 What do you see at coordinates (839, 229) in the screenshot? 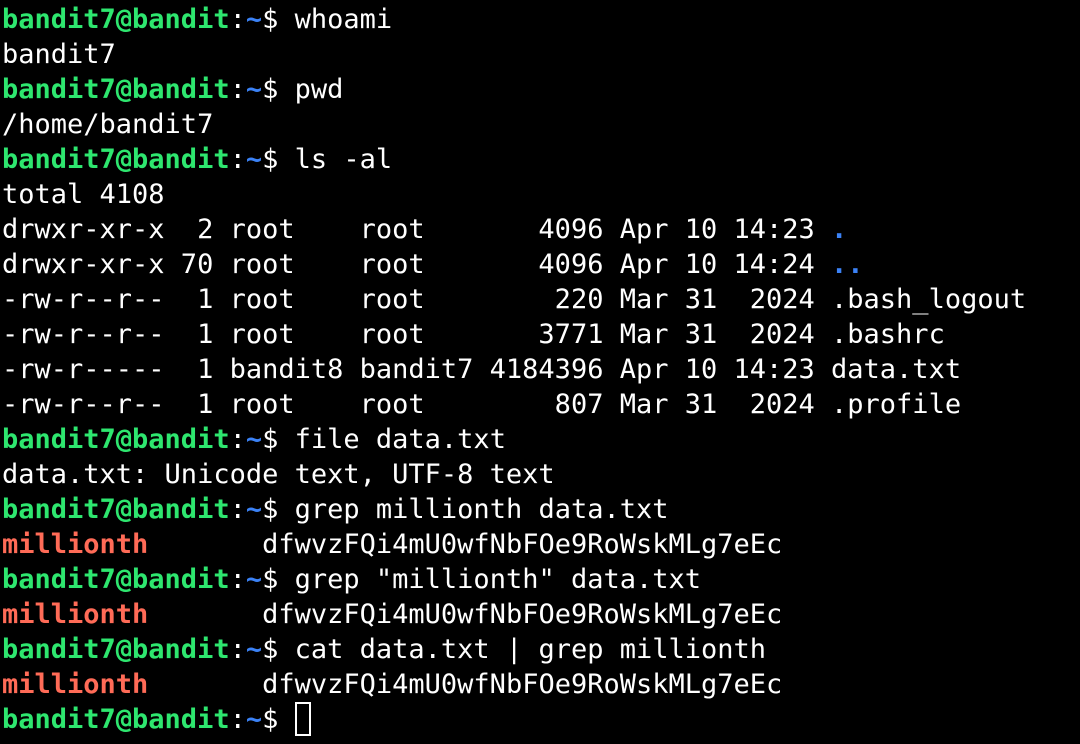
I see `ls-row-name: .` at bounding box center [839, 229].